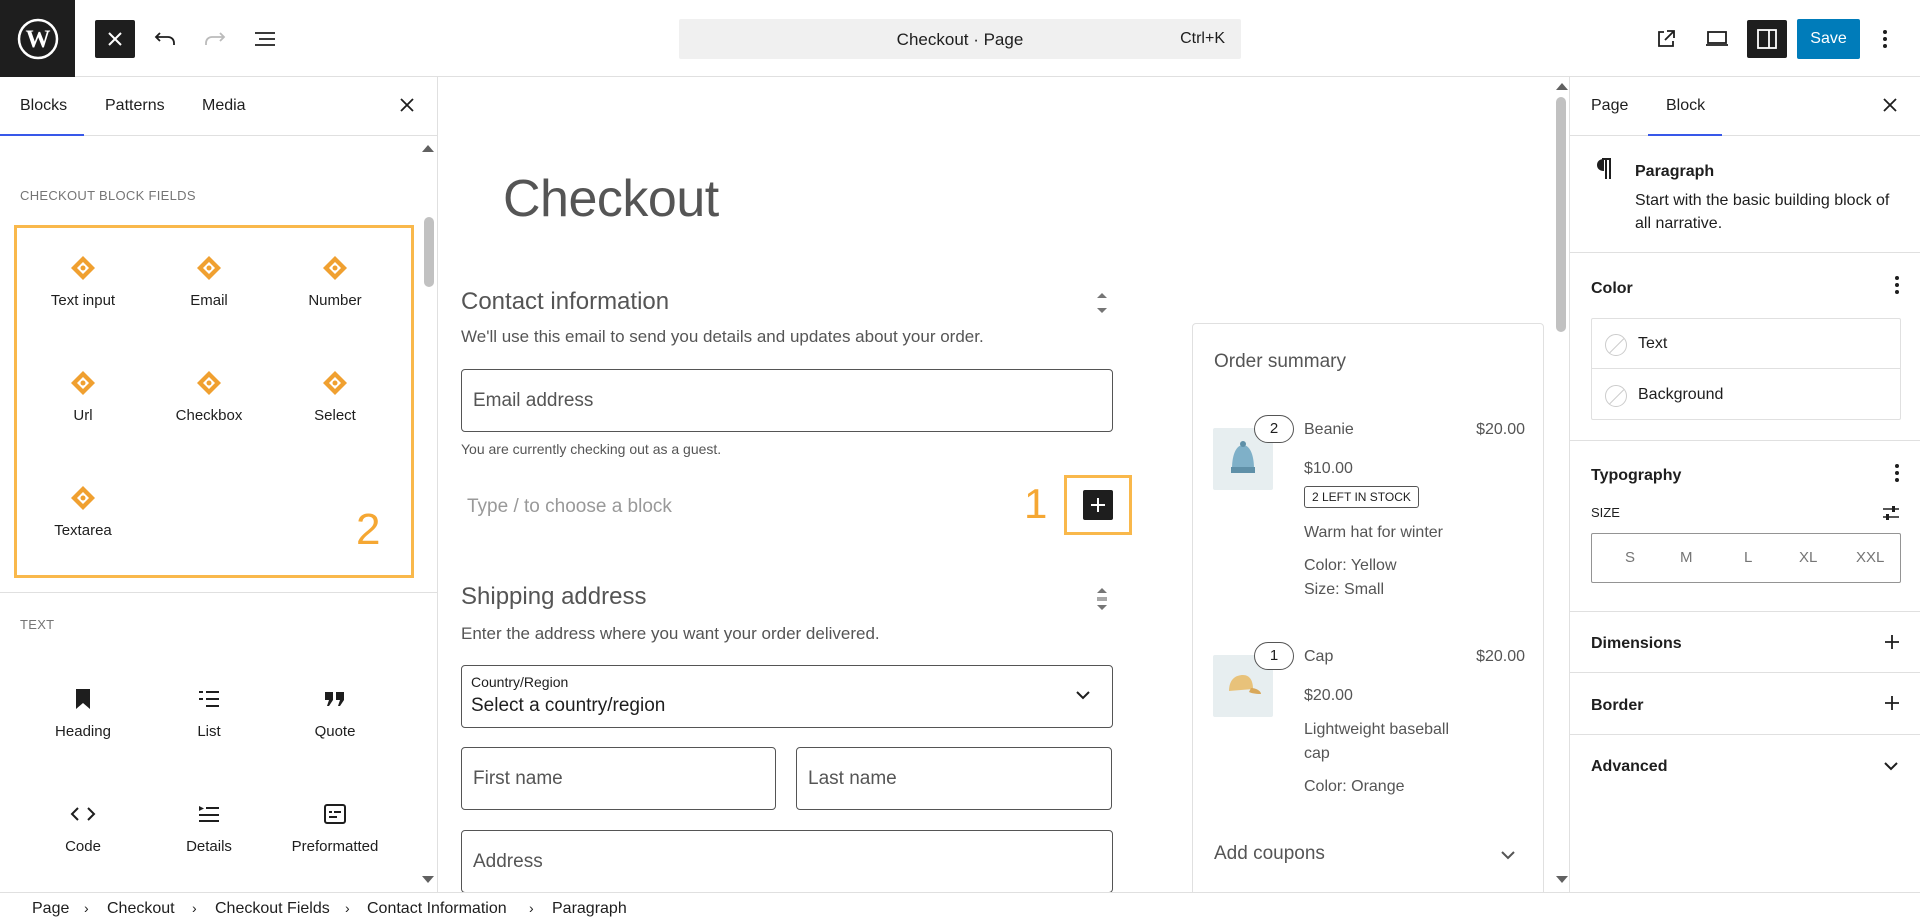 This screenshot has width=1920, height=922. Describe the element at coordinates (115, 39) in the screenshot. I see `close-inserter-button` at that location.